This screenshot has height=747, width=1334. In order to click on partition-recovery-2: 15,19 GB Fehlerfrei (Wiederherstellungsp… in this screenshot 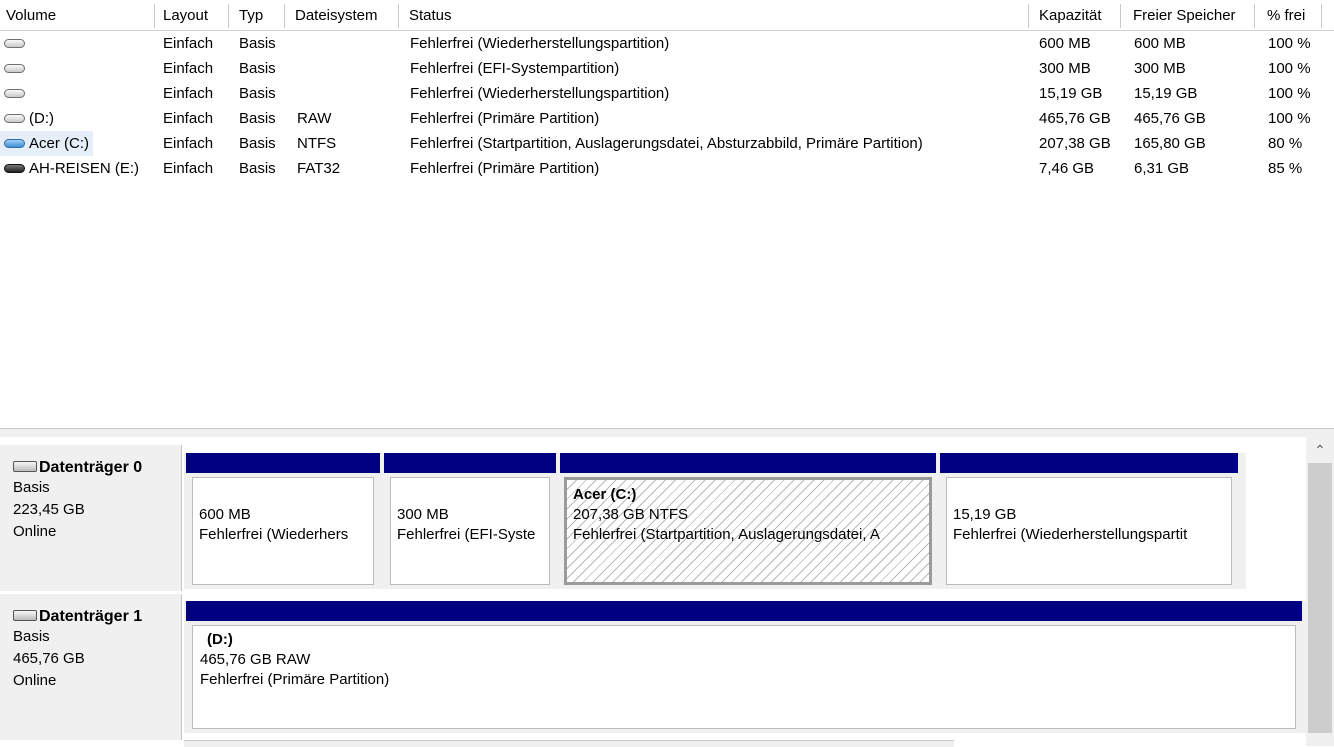, I will do `click(1089, 521)`.